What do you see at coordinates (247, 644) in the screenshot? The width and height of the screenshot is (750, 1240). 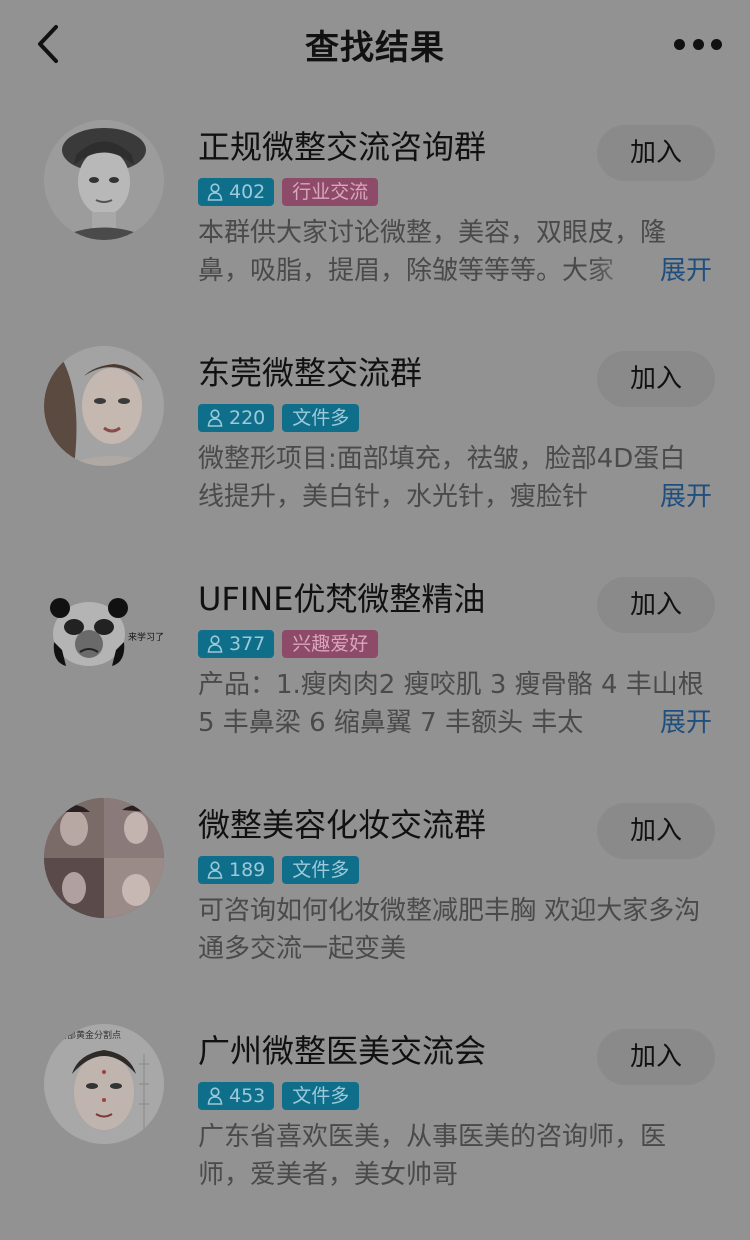 I see `member-count: 377` at bounding box center [247, 644].